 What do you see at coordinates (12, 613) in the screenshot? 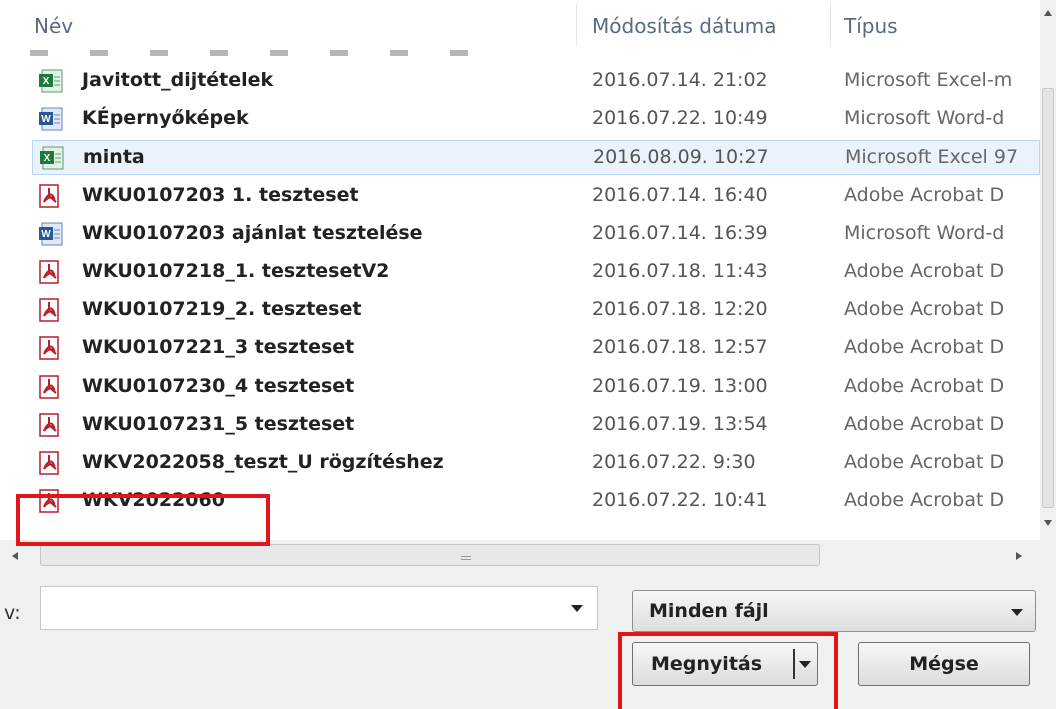
I see `filename-label: v:` at bounding box center [12, 613].